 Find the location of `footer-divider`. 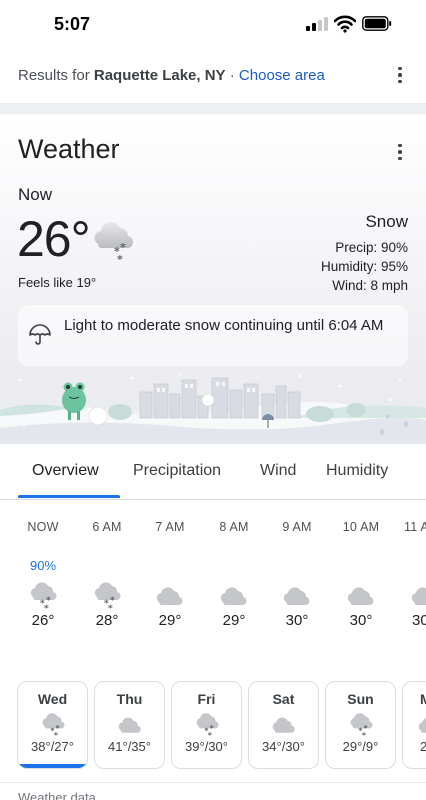

footer-divider is located at coordinates (213, 782).